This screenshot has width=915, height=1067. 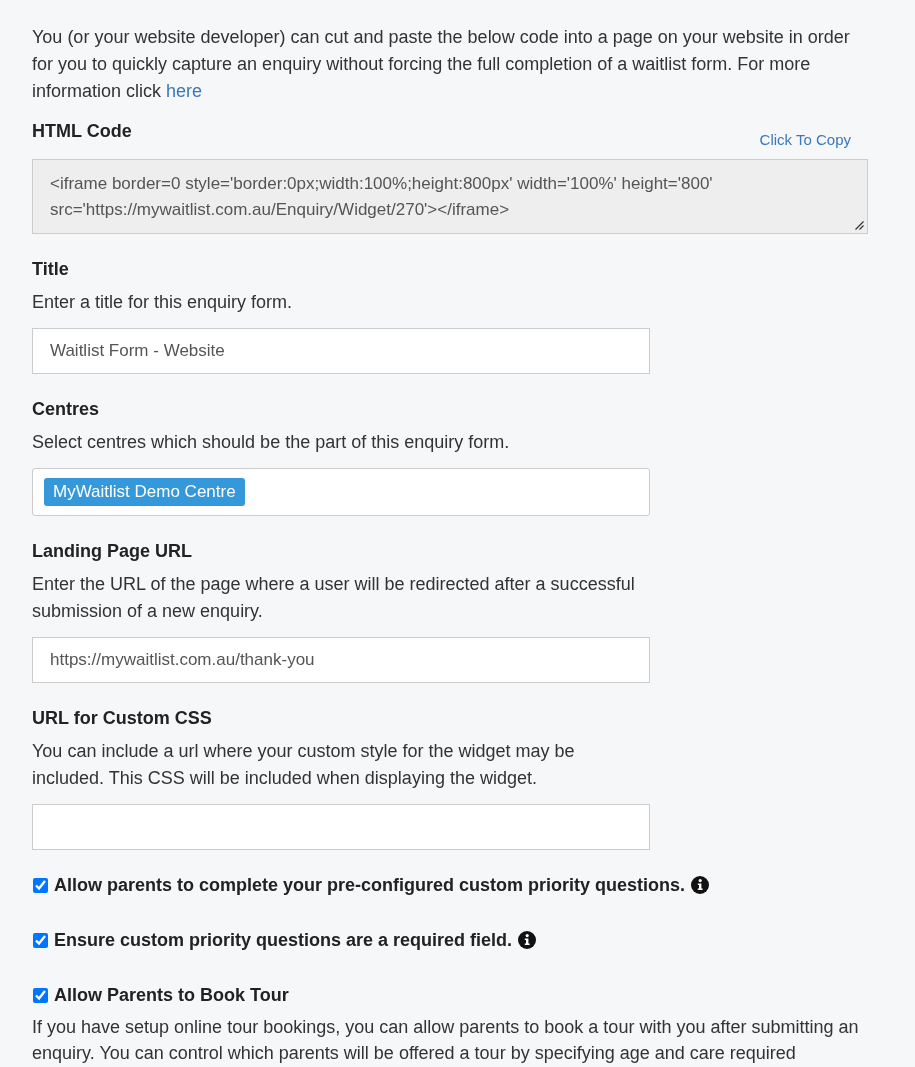 I want to click on field-label: Title, so click(x=51, y=269).